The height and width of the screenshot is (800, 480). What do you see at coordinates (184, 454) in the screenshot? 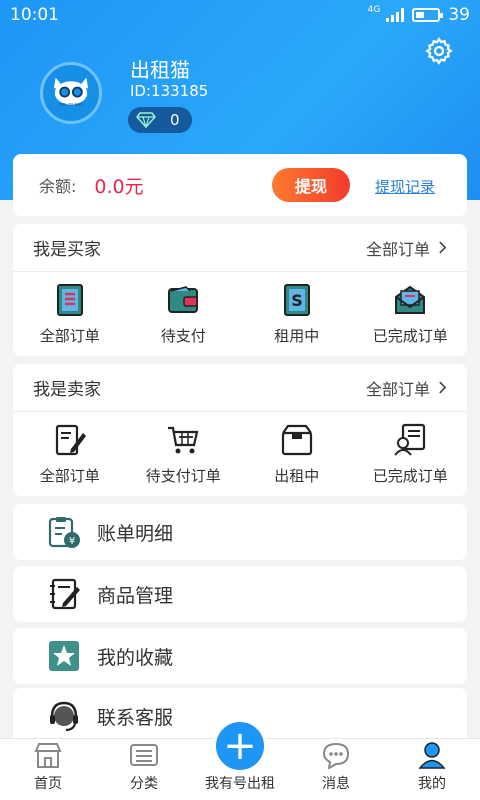
I see `seller-pending-payment: 待支付订单` at bounding box center [184, 454].